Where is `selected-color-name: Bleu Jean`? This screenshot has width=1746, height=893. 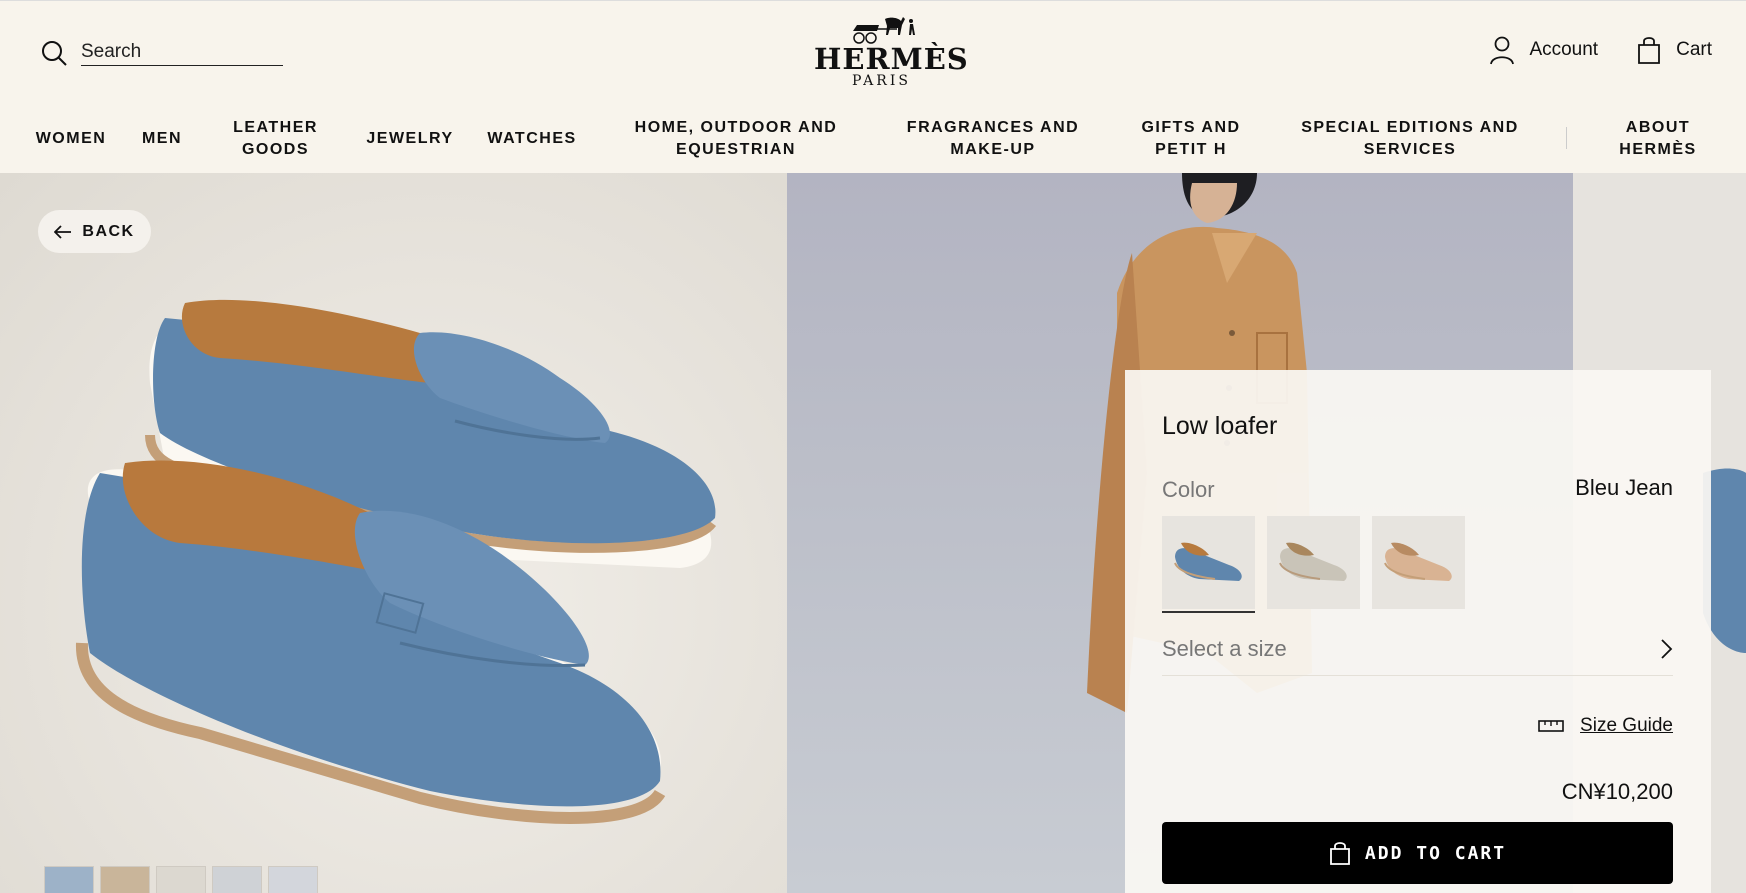 selected-color-name: Bleu Jean is located at coordinates (1624, 487).